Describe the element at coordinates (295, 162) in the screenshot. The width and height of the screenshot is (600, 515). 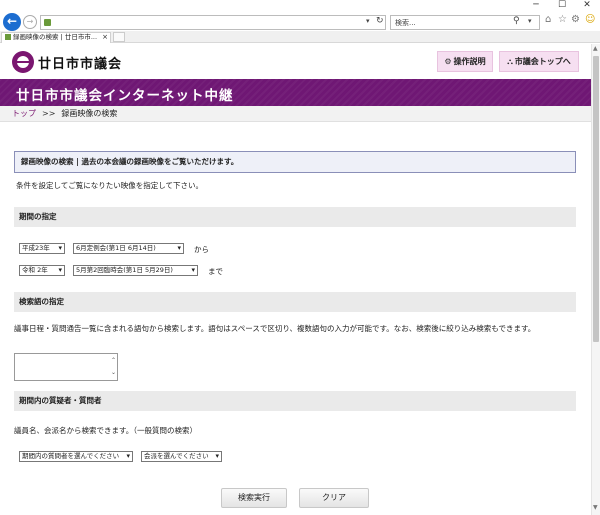
I see `info-box: 録画映像の検索 | 過去の本会議の録画映像をご覧いただけます。` at that location.